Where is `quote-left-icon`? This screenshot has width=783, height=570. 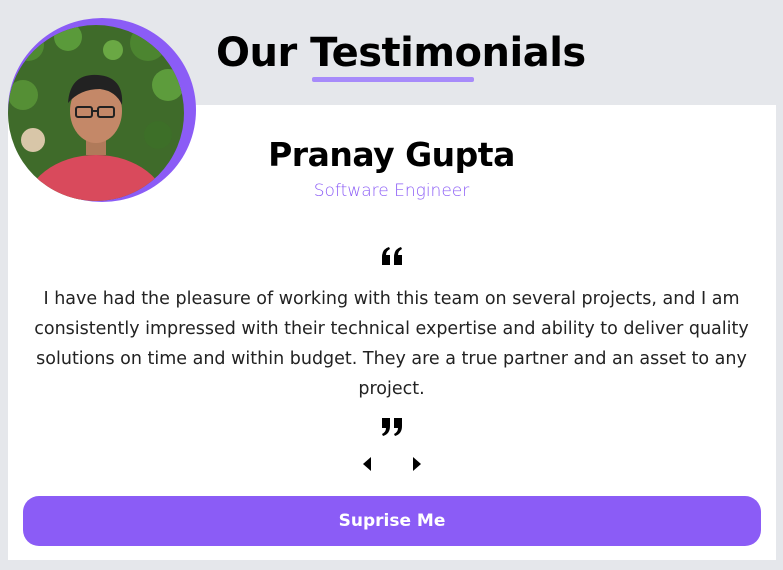
quote-left-icon is located at coordinates (392, 256).